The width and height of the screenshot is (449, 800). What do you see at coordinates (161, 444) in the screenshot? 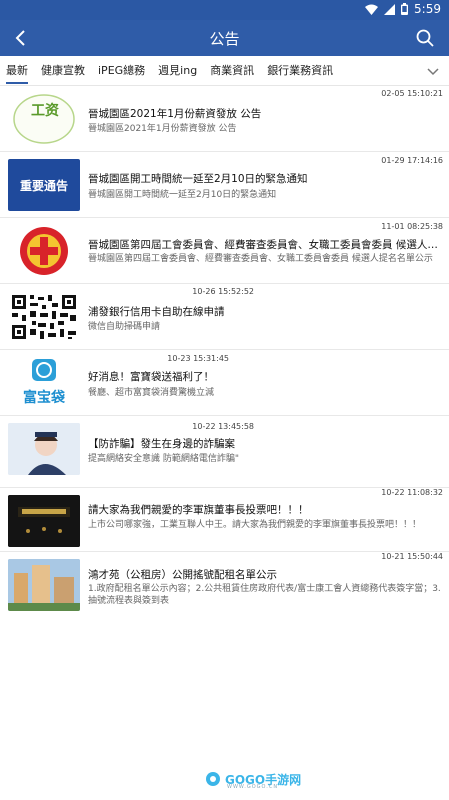
I see `notice-title: 【防詐騙】發生在身邊的詐騙案` at bounding box center [161, 444].